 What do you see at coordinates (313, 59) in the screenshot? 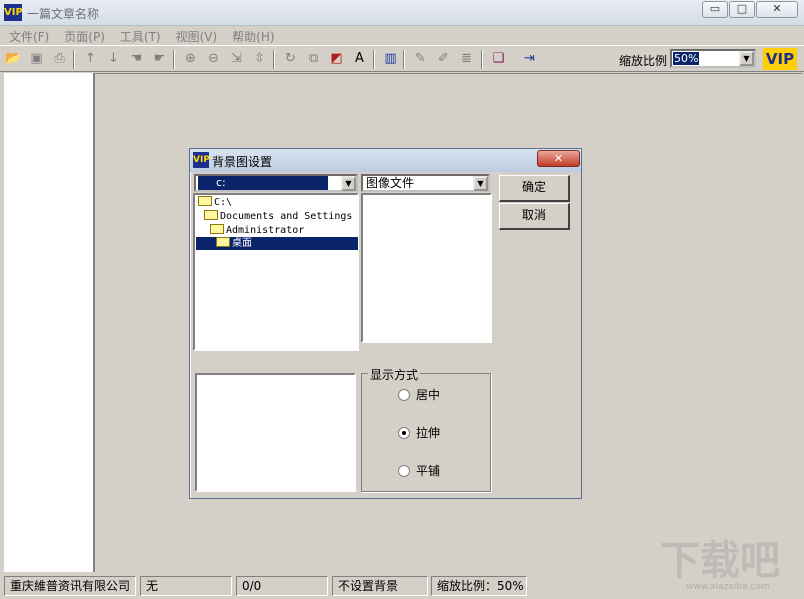
I see `copy-icon: ⧉` at bounding box center [313, 59].